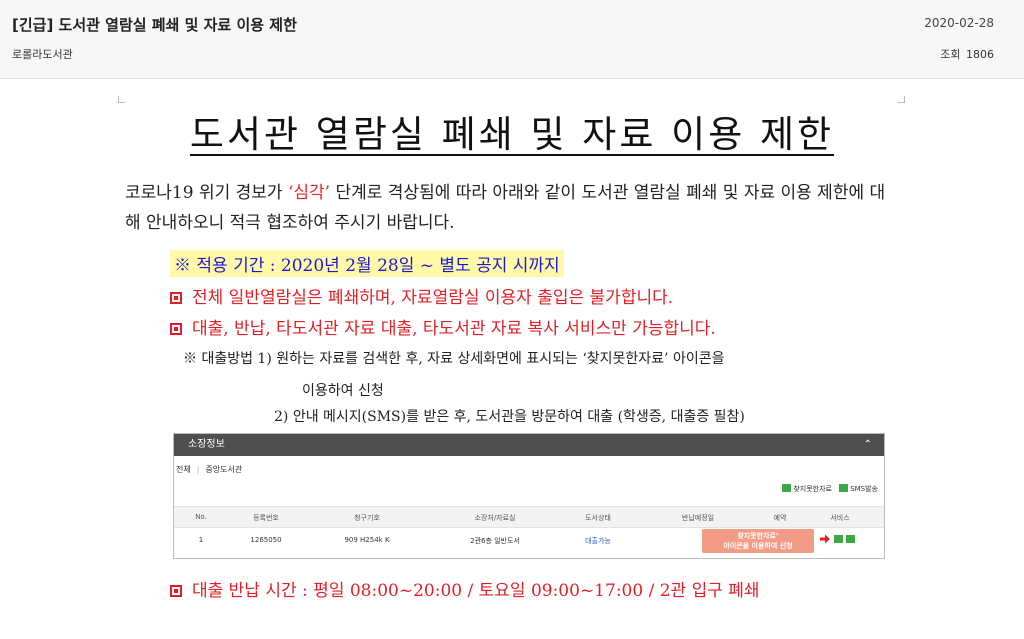 The width and height of the screenshot is (1024, 639). Describe the element at coordinates (698, 518) in the screenshot. I see `col-due-date: 반납예정일` at that location.